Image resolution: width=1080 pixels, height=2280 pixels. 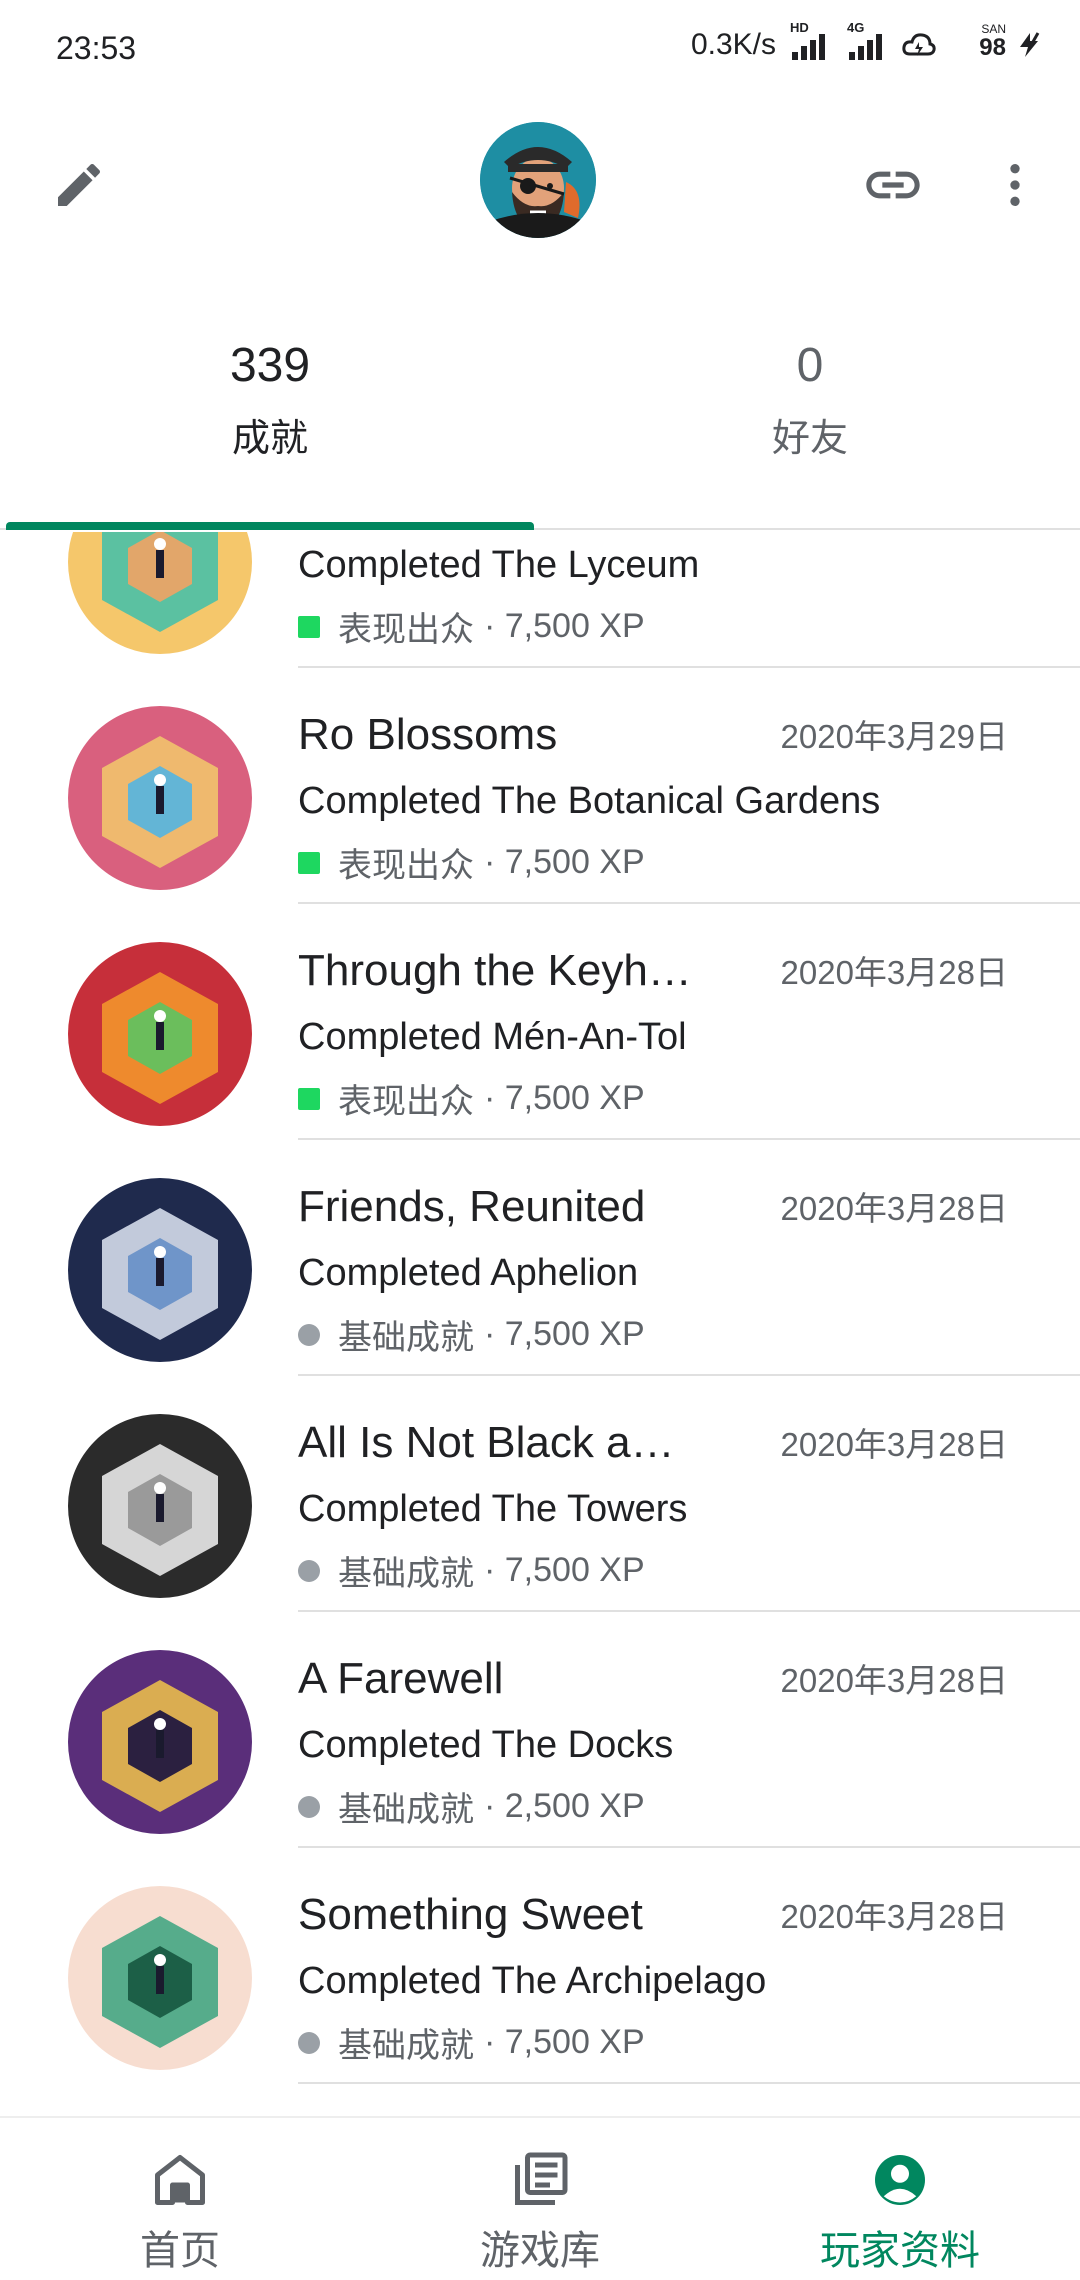 What do you see at coordinates (180, 2251) in the screenshot?
I see `nav-home-label: 首页` at bounding box center [180, 2251].